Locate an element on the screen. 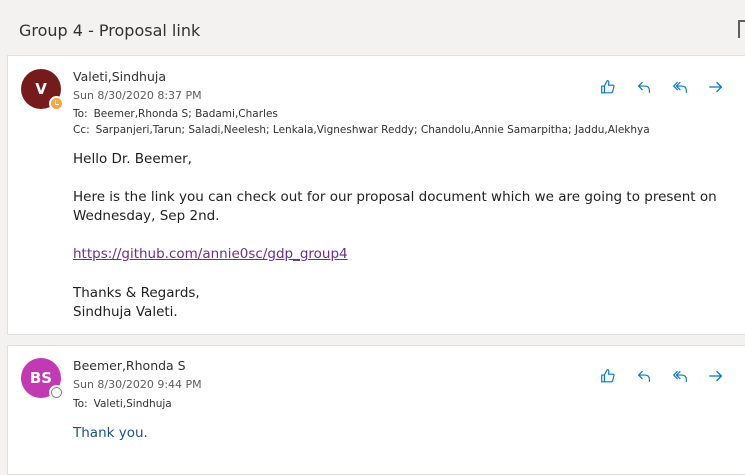 The image size is (745, 475). proposal-link: https://github.com/annie0sc/gdp_group4 is located at coordinates (210, 254).